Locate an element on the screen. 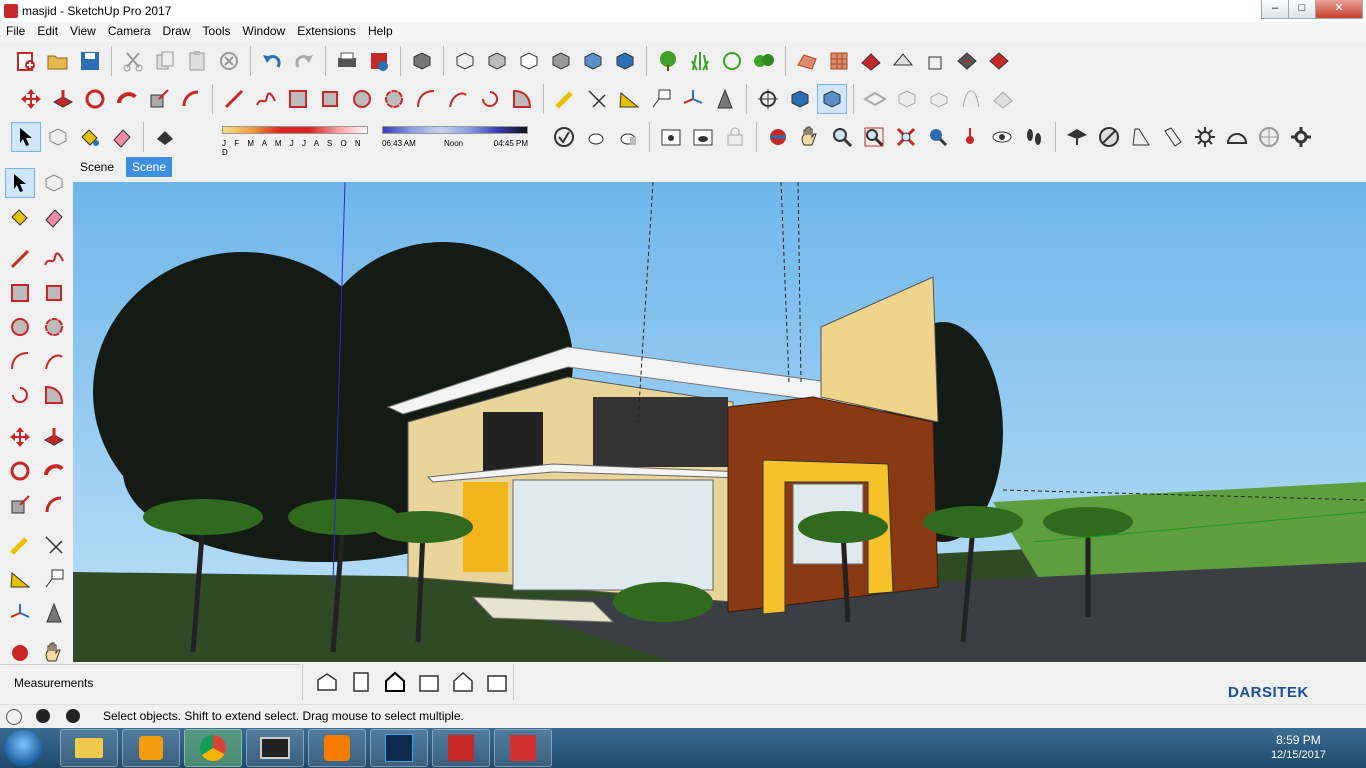 The width and height of the screenshot is (1366, 768). arc-icon is located at coordinates (426, 99).